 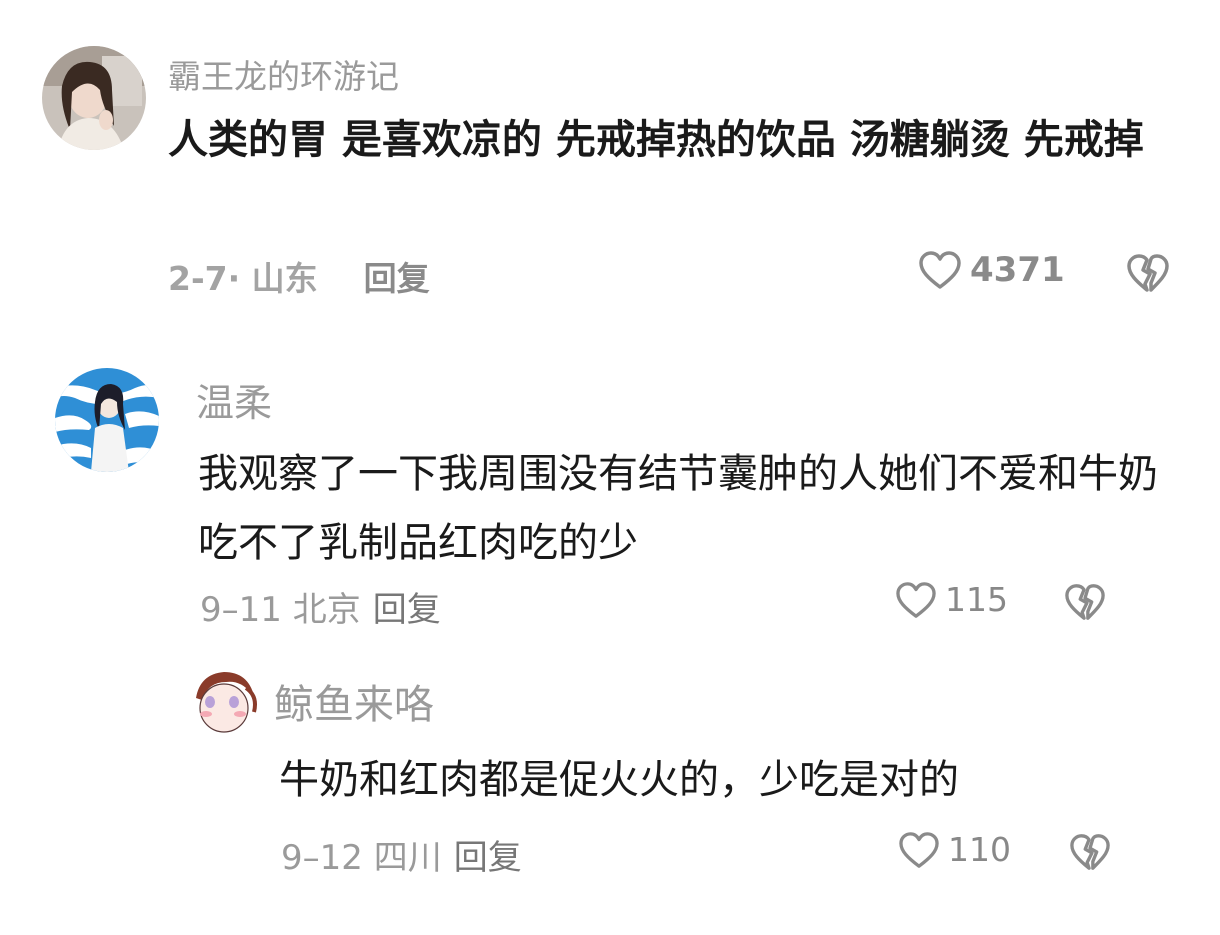 I want to click on like-button: 115, so click(x=951, y=599).